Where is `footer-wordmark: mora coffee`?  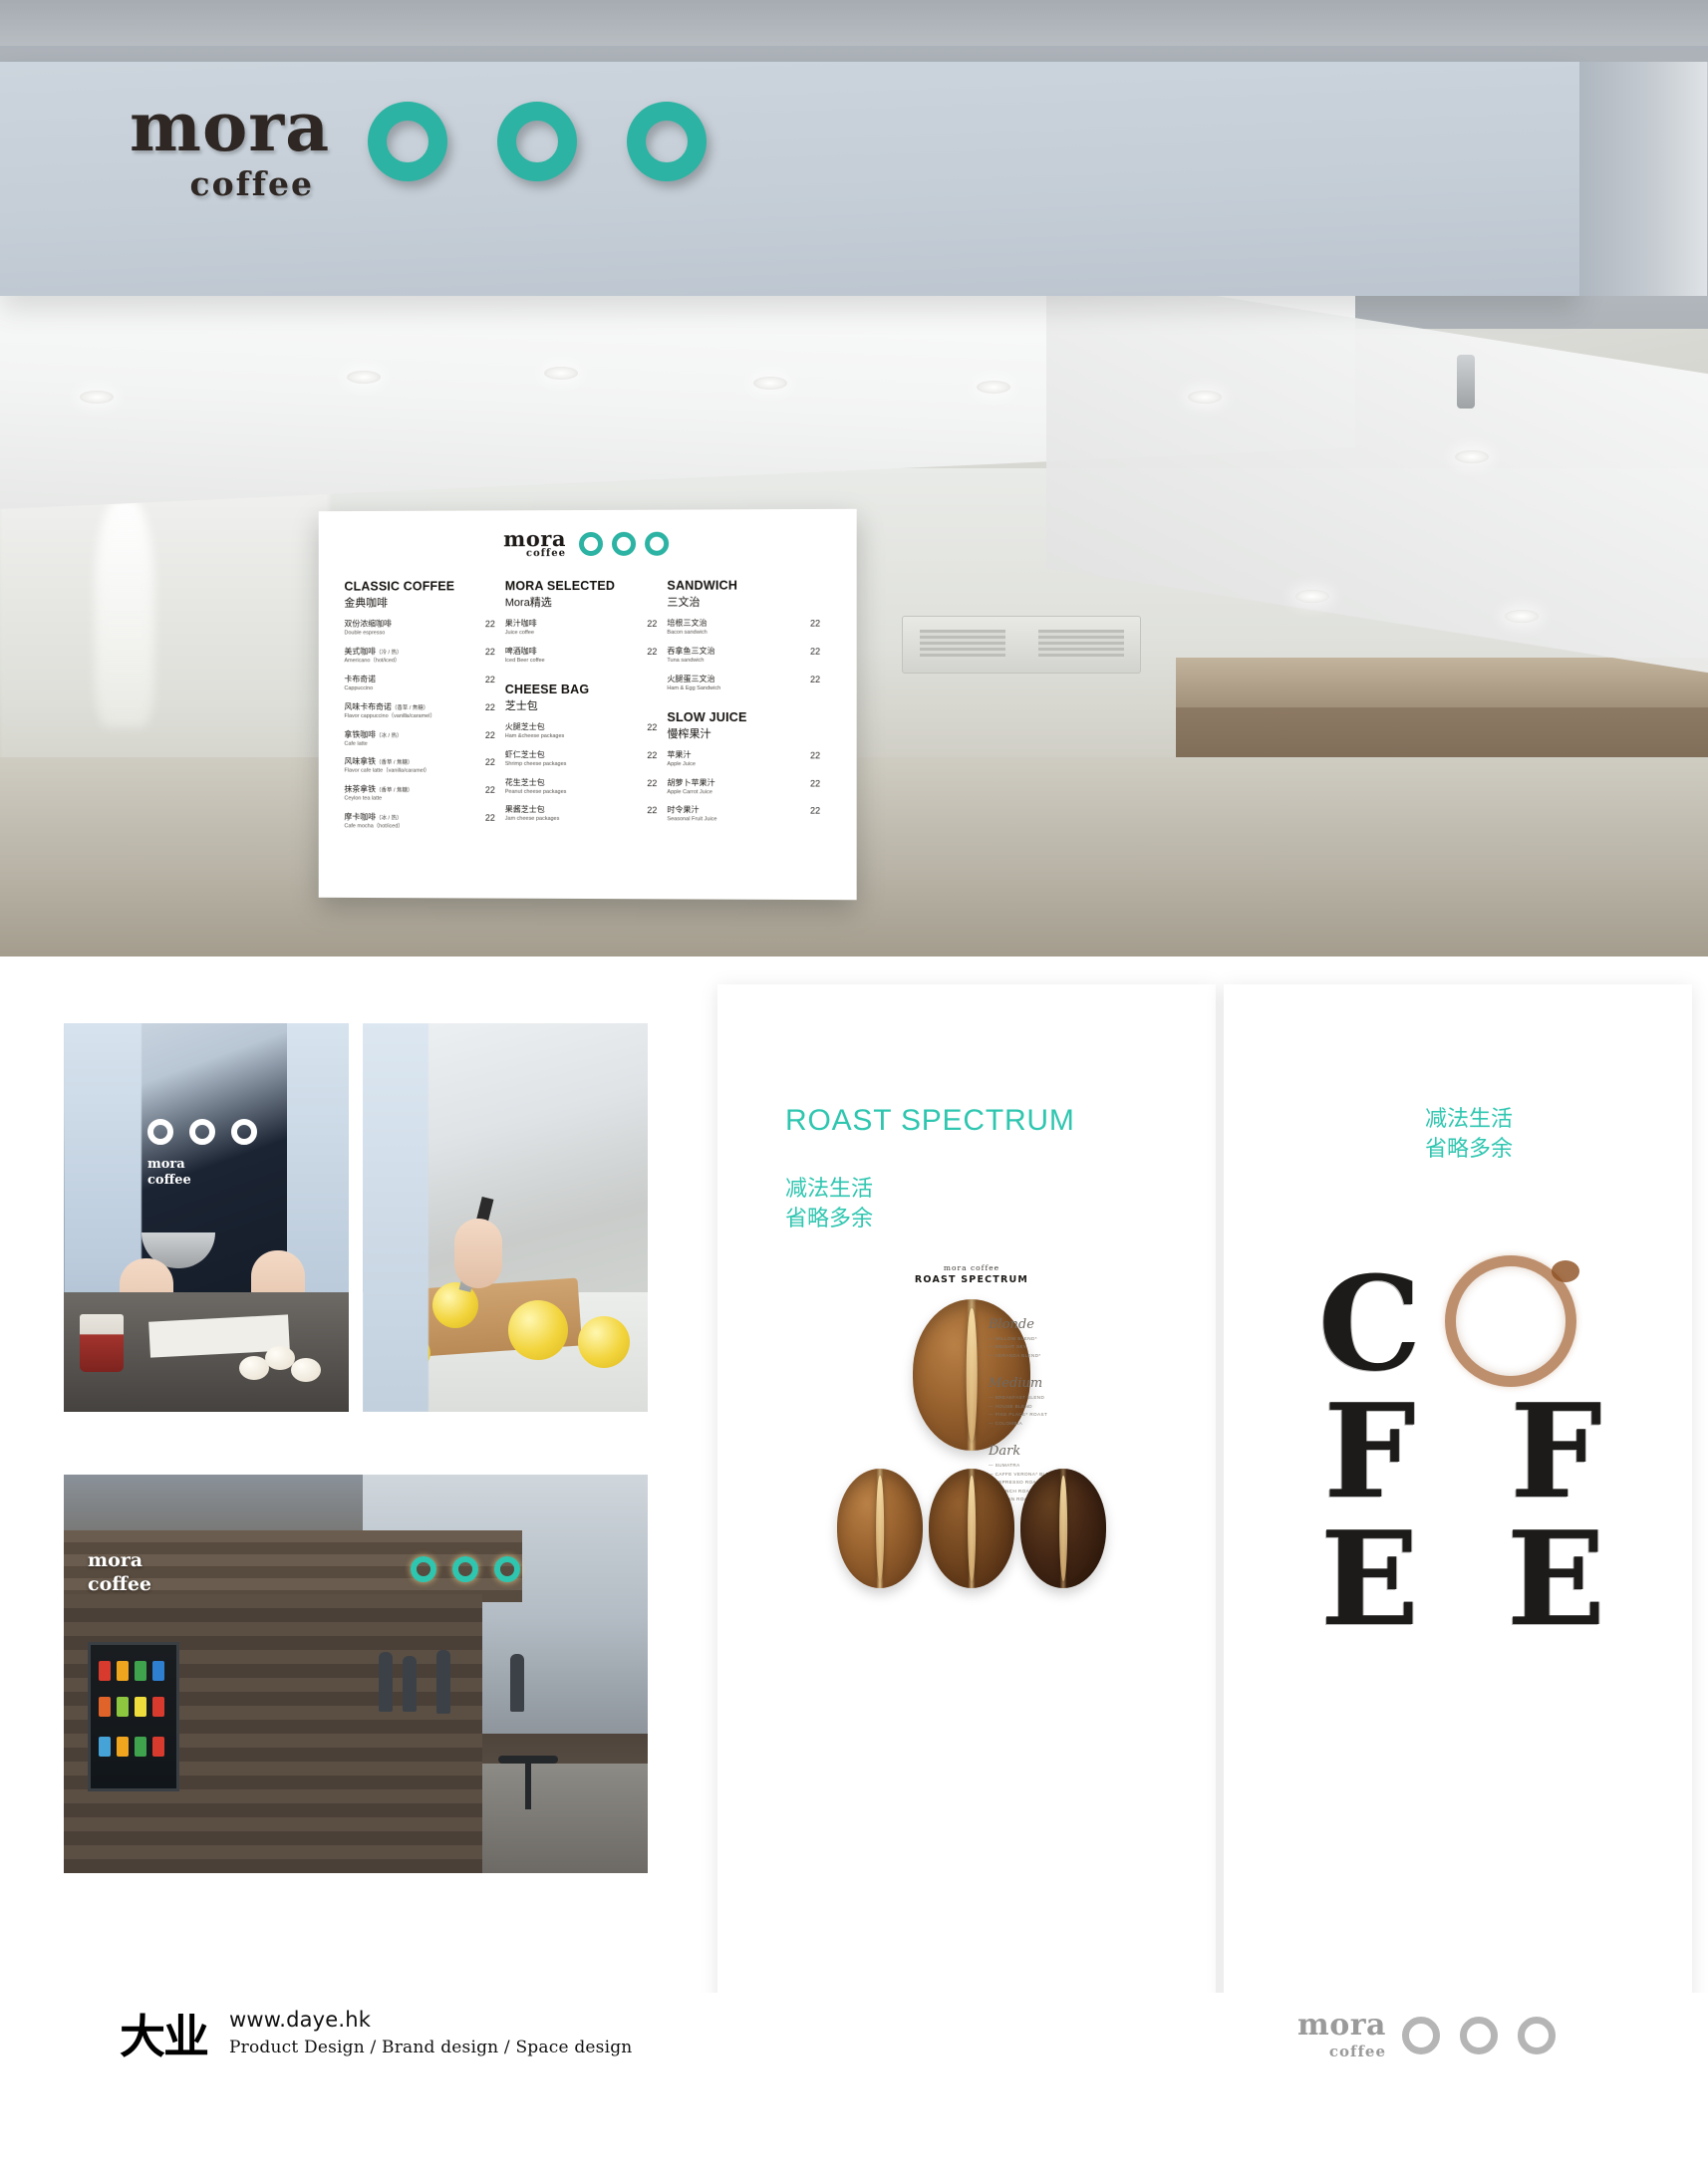 footer-wordmark: mora coffee is located at coordinates (1341, 2035).